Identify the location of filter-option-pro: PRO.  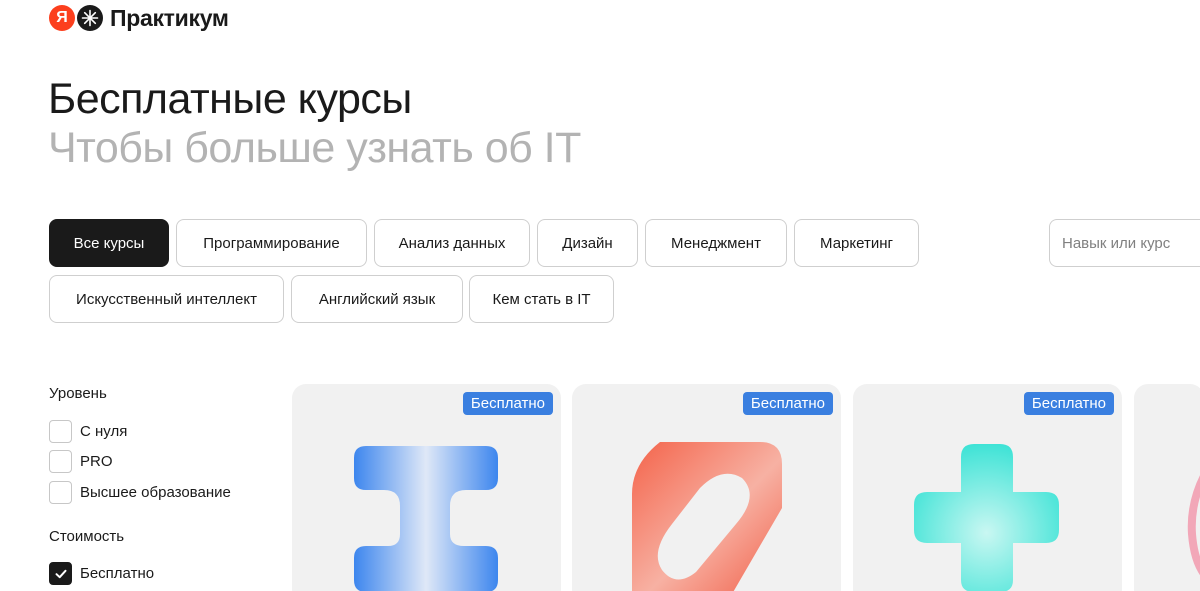
(81, 461).